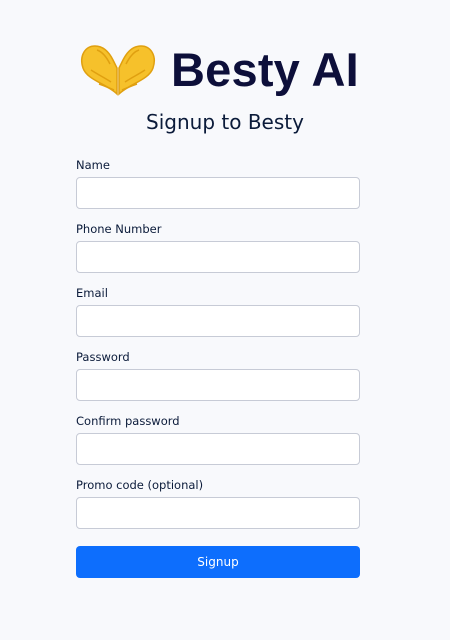  Describe the element at coordinates (218, 257) in the screenshot. I see `phone-input` at that location.